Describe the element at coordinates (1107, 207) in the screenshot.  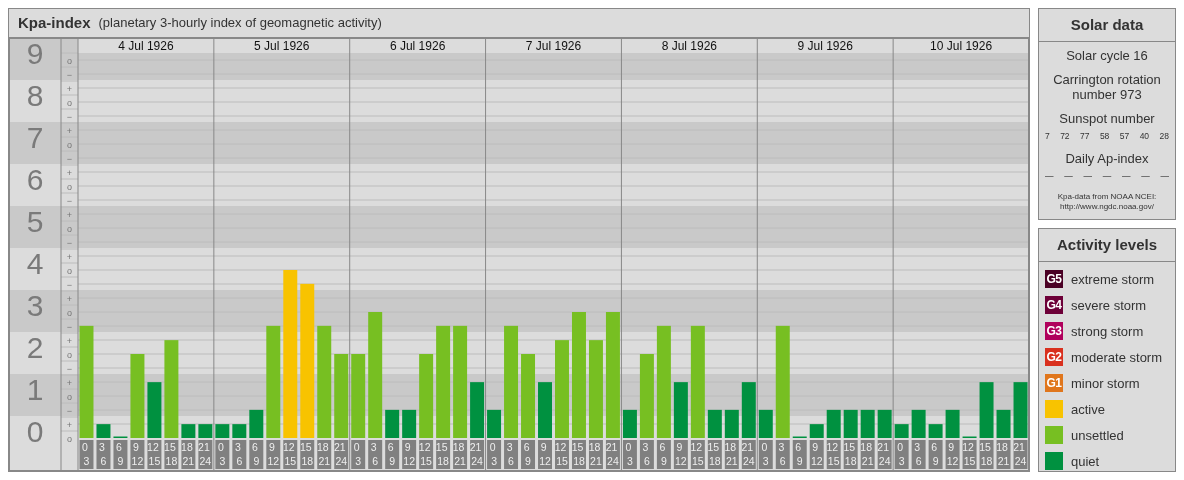
I see `source-url: http://www.ngdc.noaa.gov/` at that location.